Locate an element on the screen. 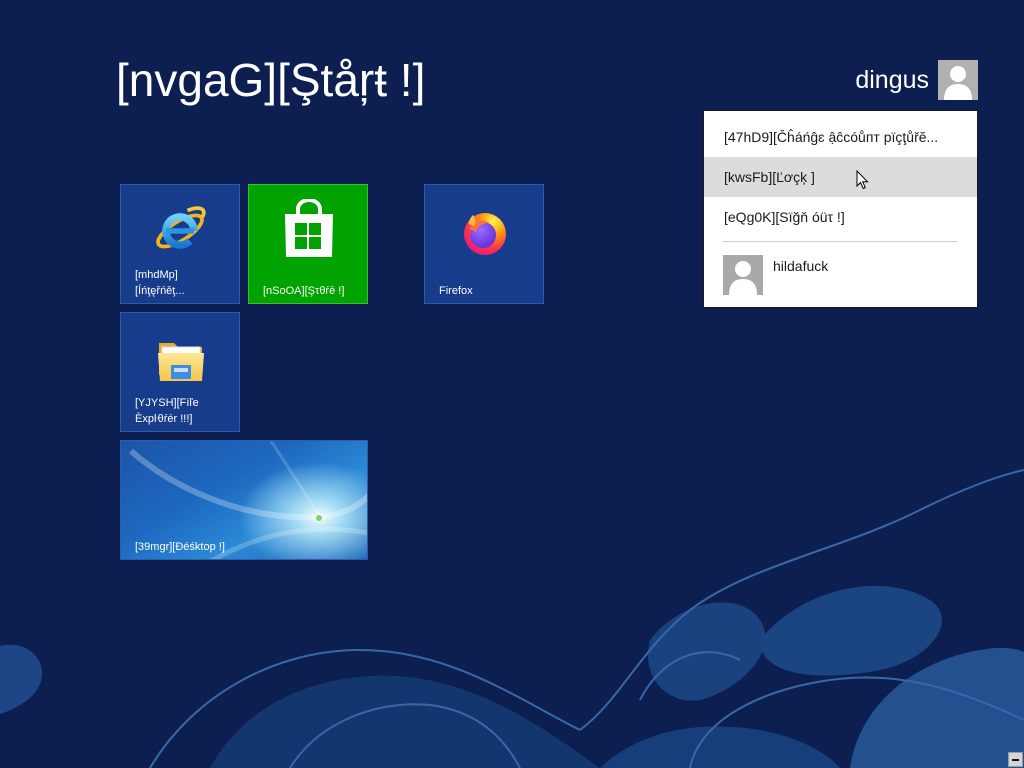 The width and height of the screenshot is (1024, 768). tile-label-line: [39mgr][Ðéśktop !] is located at coordinates (180, 547).